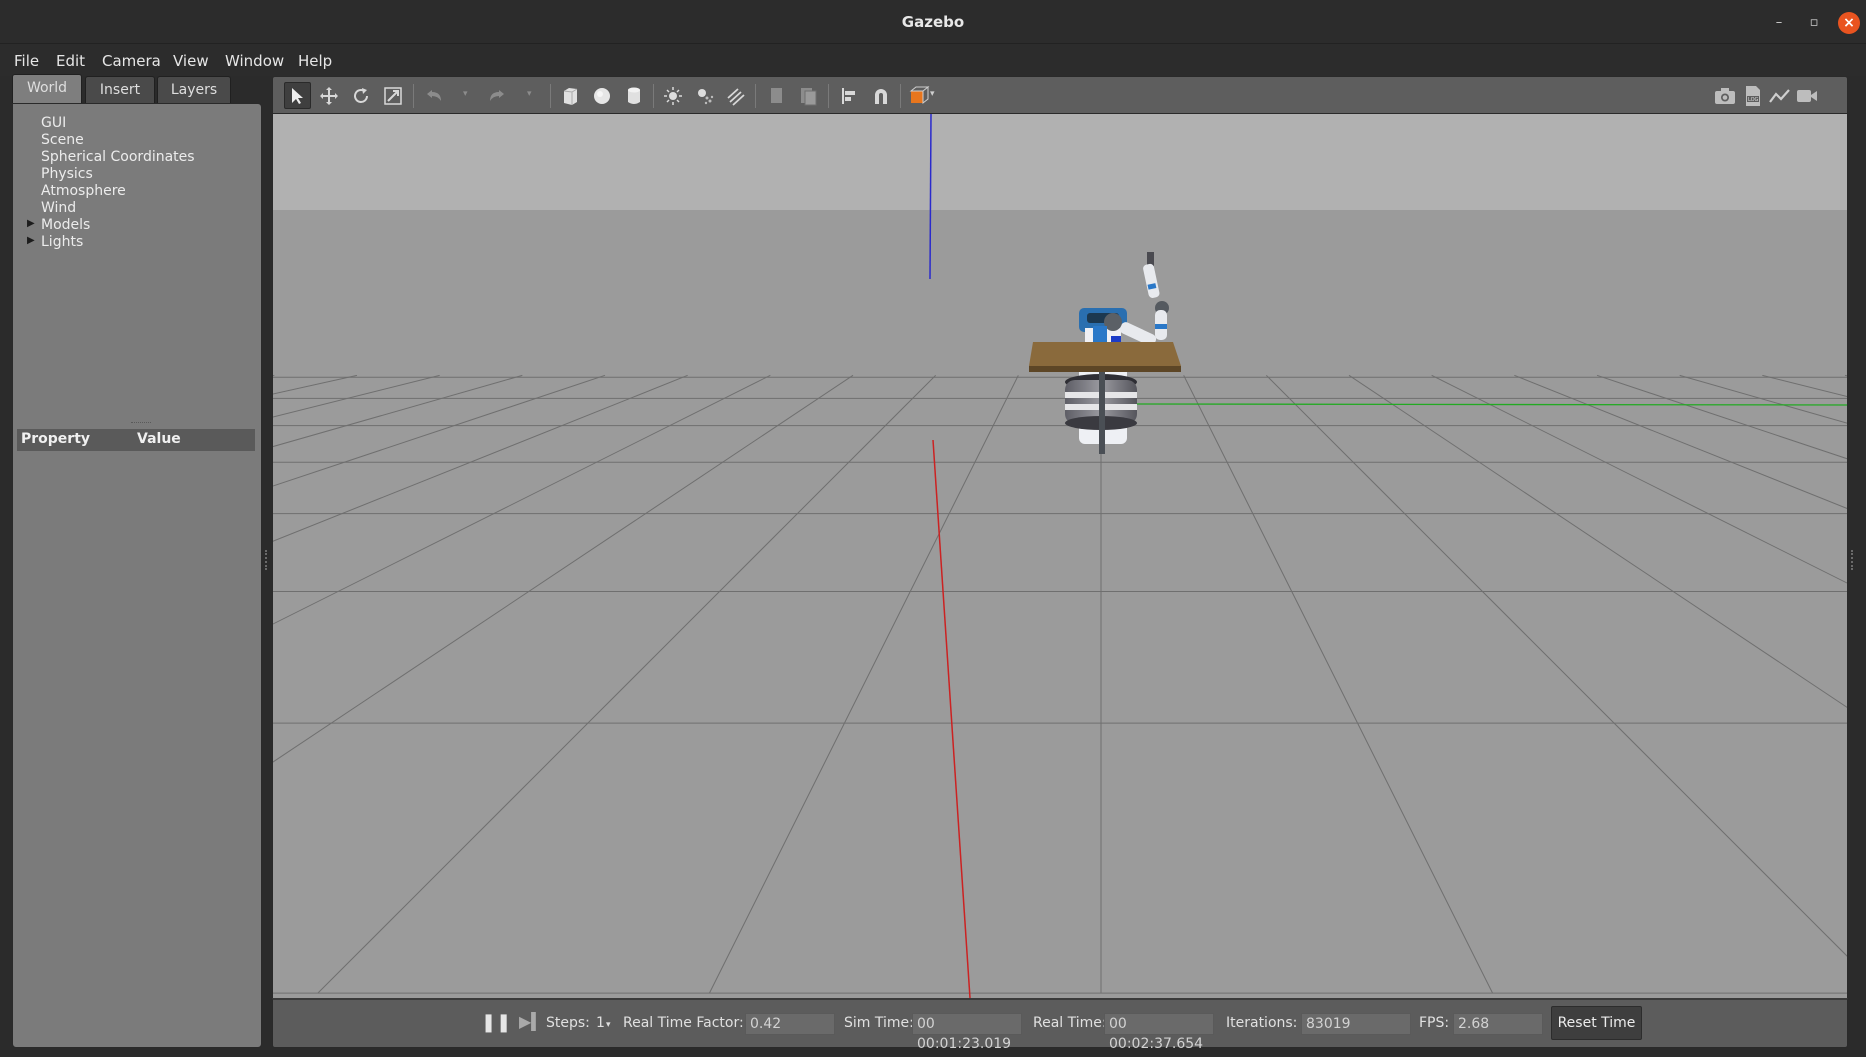  I want to click on sim-time-label: Sim Time:, so click(879, 1023).